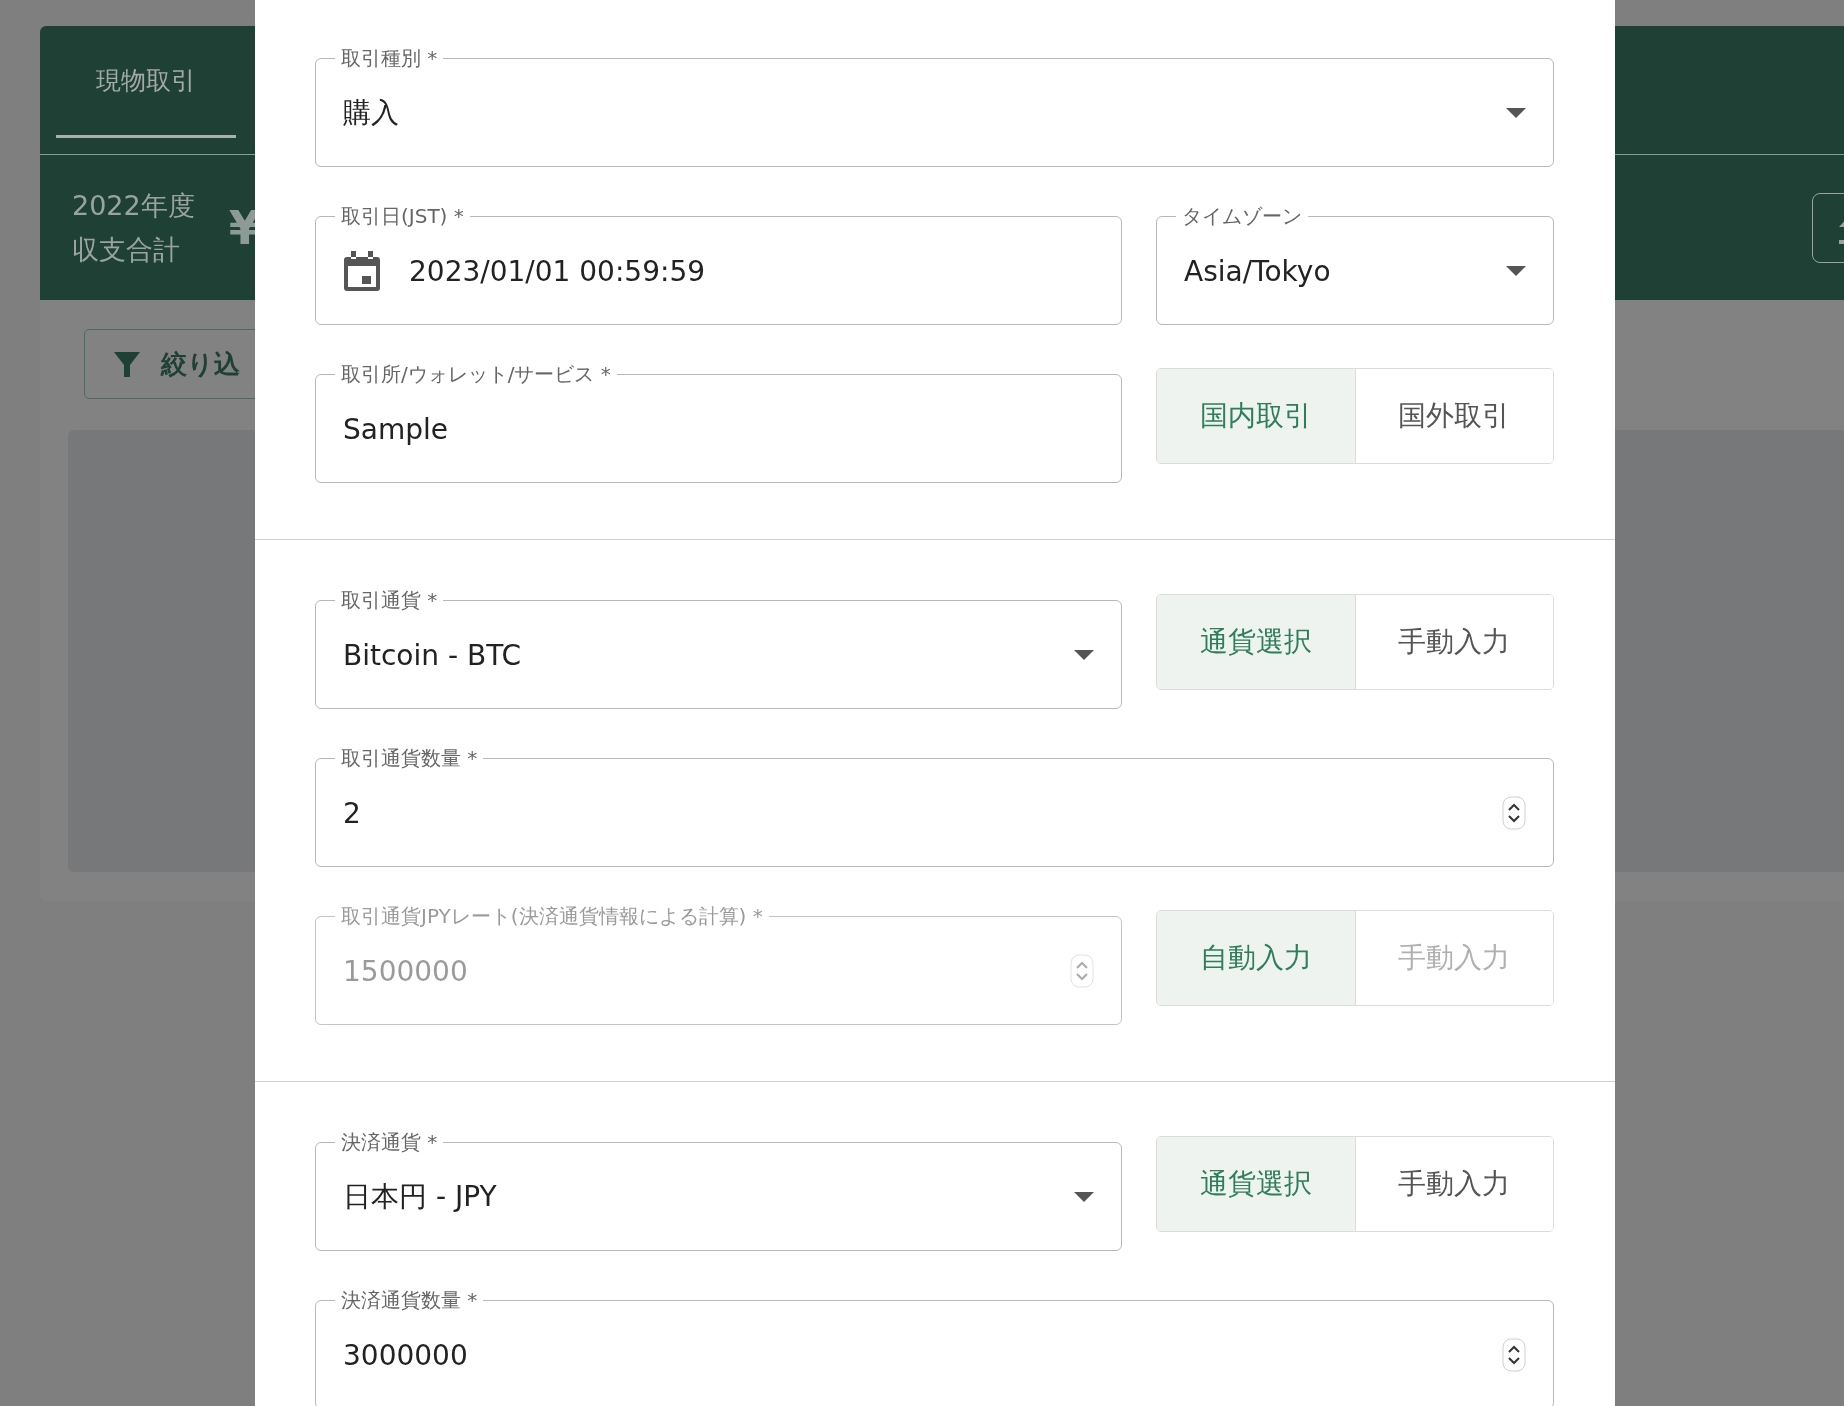 This screenshot has height=1406, width=1844. I want to click on field-label: 決済通貨数量 *, so click(409, 1300).